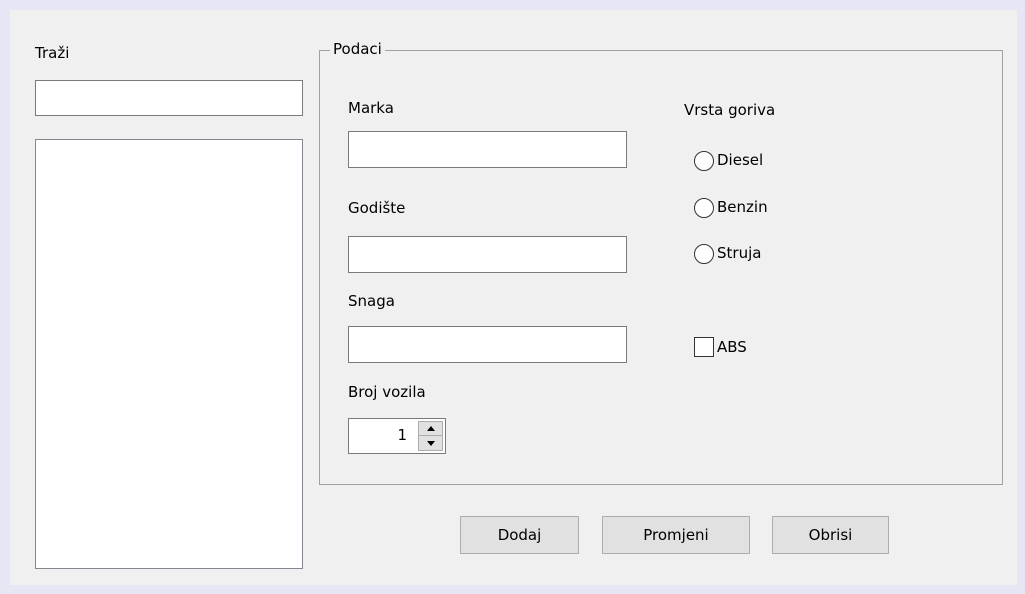 The width and height of the screenshot is (1025, 594). What do you see at coordinates (402, 435) in the screenshot?
I see `broj-vozila-value: 1` at bounding box center [402, 435].